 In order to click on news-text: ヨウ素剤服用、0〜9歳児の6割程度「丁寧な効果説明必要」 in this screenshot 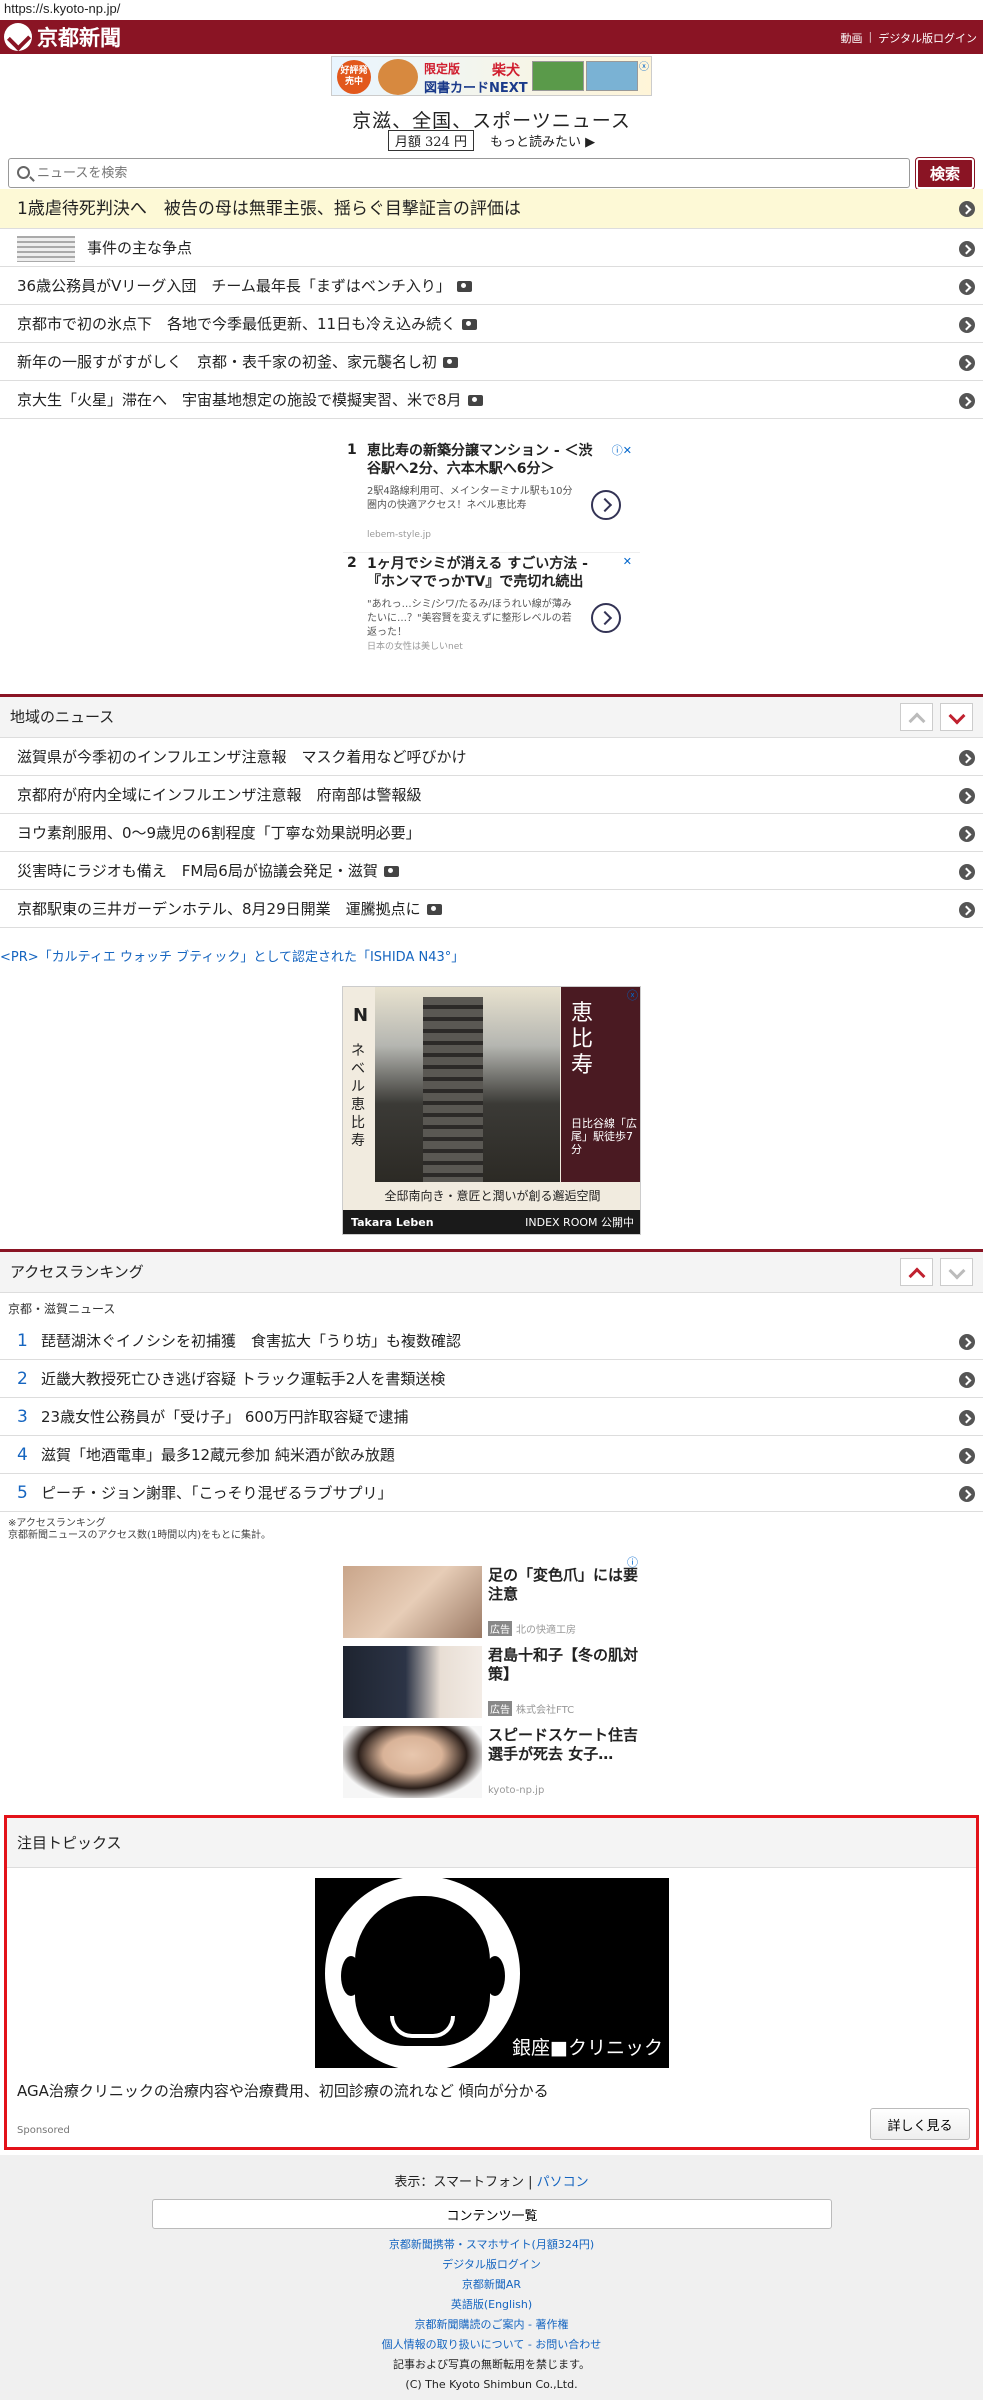, I will do `click(219, 833)`.